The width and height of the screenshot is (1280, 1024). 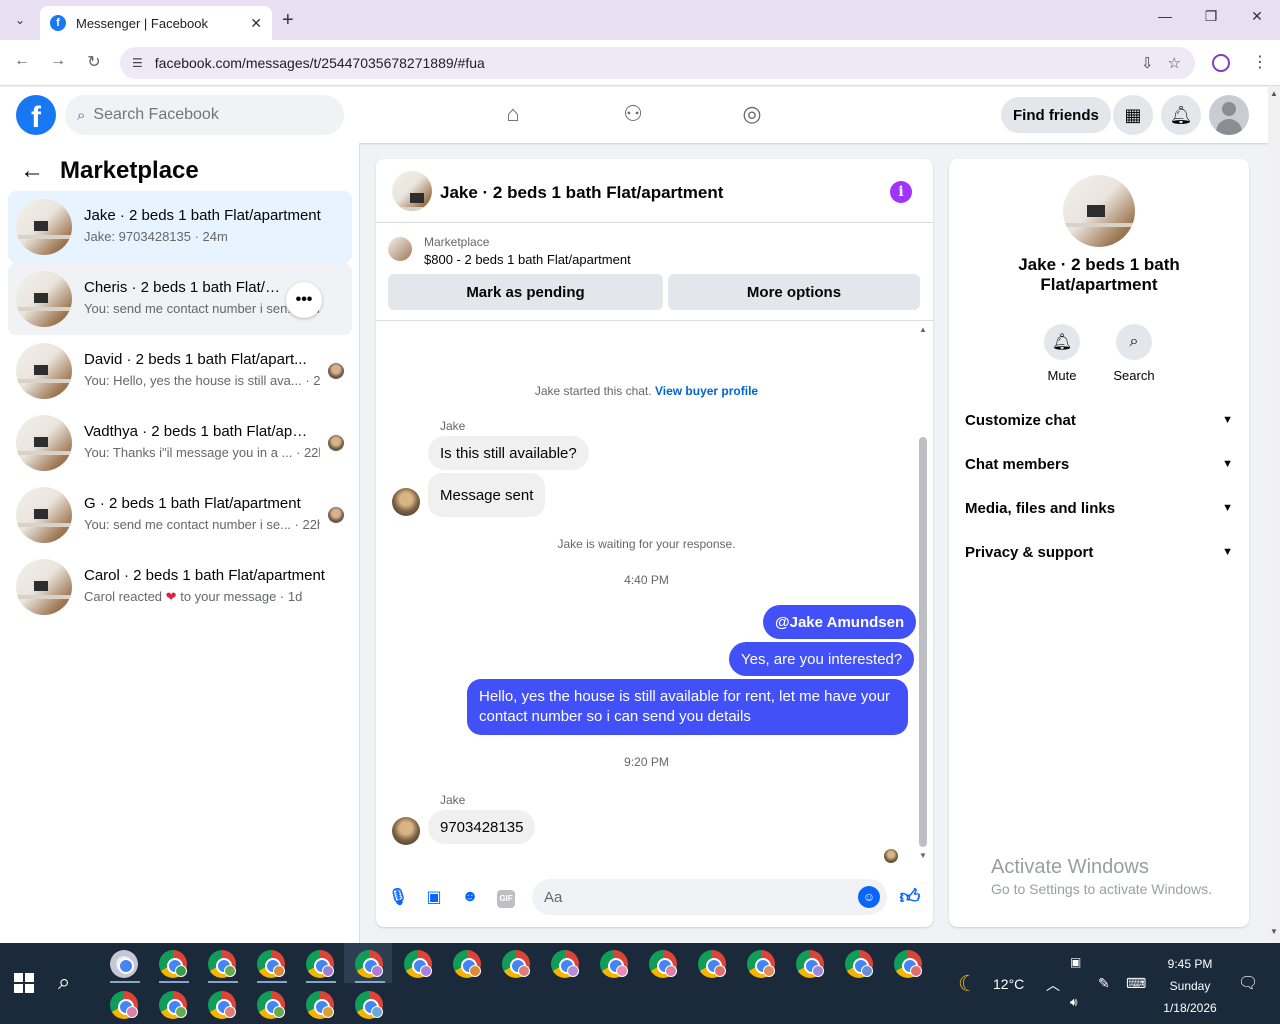 What do you see at coordinates (22, 61) in the screenshot?
I see `back-icon: ←` at bounding box center [22, 61].